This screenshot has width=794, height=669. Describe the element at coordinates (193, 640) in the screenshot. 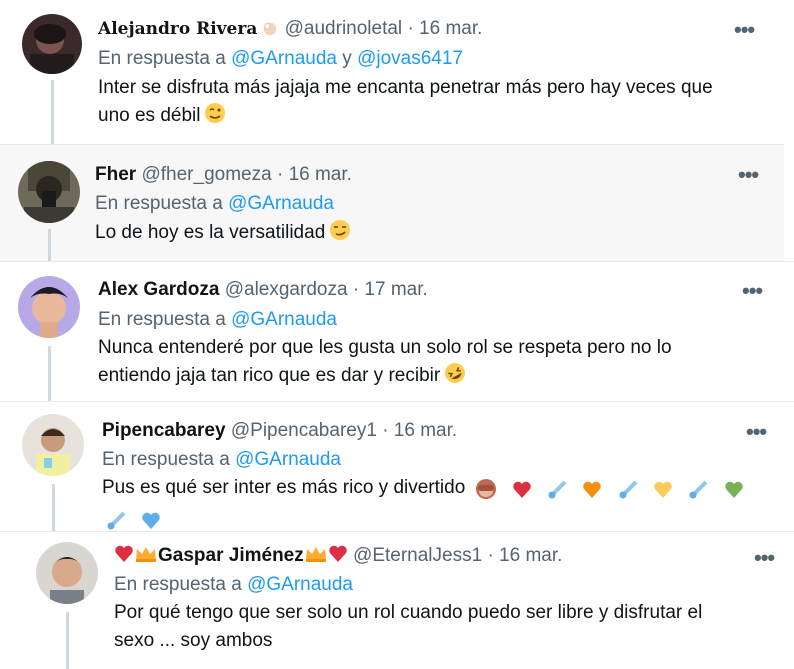

I see `tweet-text-line: sexo ... soy ambos` at that location.